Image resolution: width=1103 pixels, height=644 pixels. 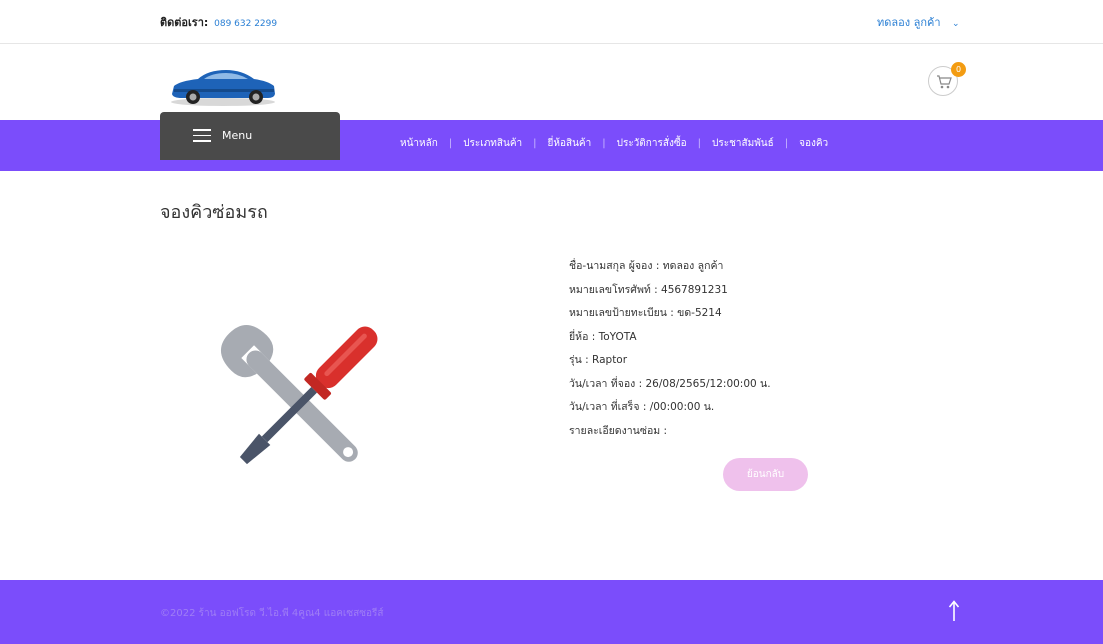 What do you see at coordinates (646, 266) in the screenshot?
I see `detail-customer-name: ชื่อ-นามสกุล ผู้จอง : ทดลอง ลูกค้า` at bounding box center [646, 266].